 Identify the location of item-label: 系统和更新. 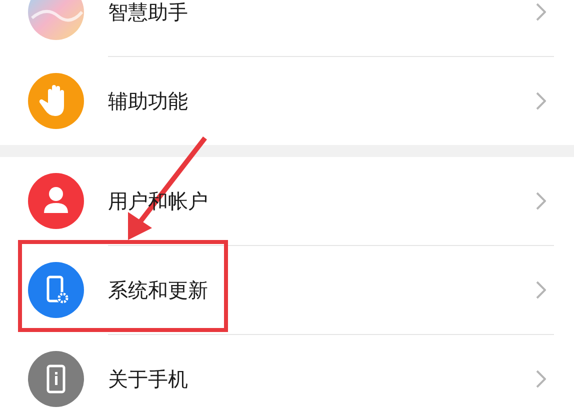
(158, 290).